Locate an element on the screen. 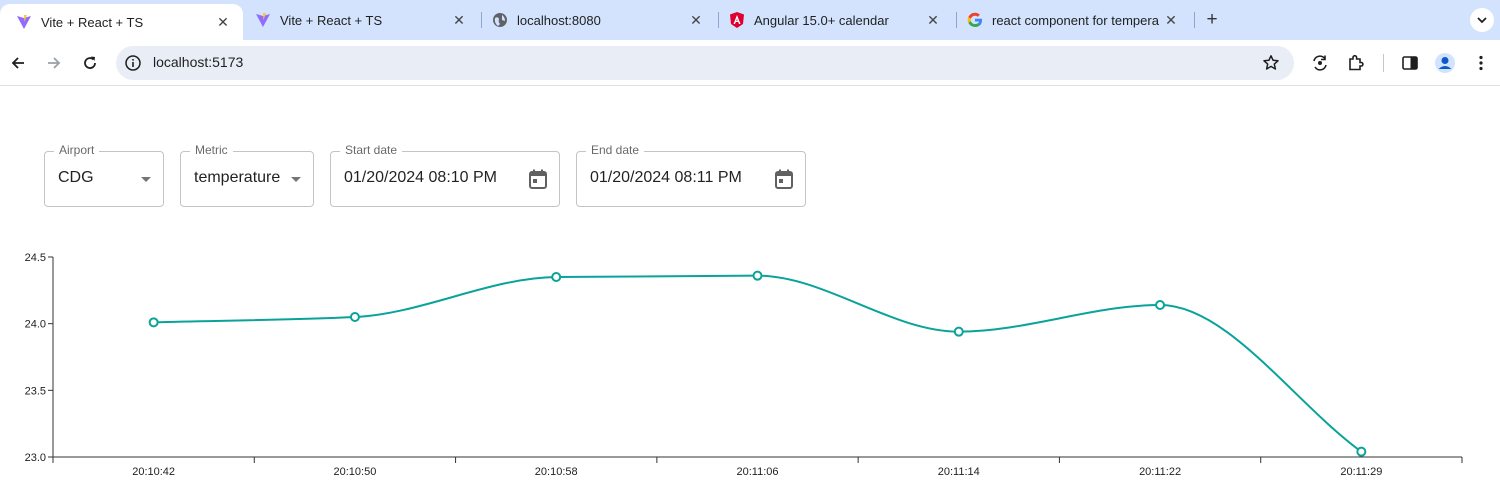  google-icon is located at coordinates (975, 20).